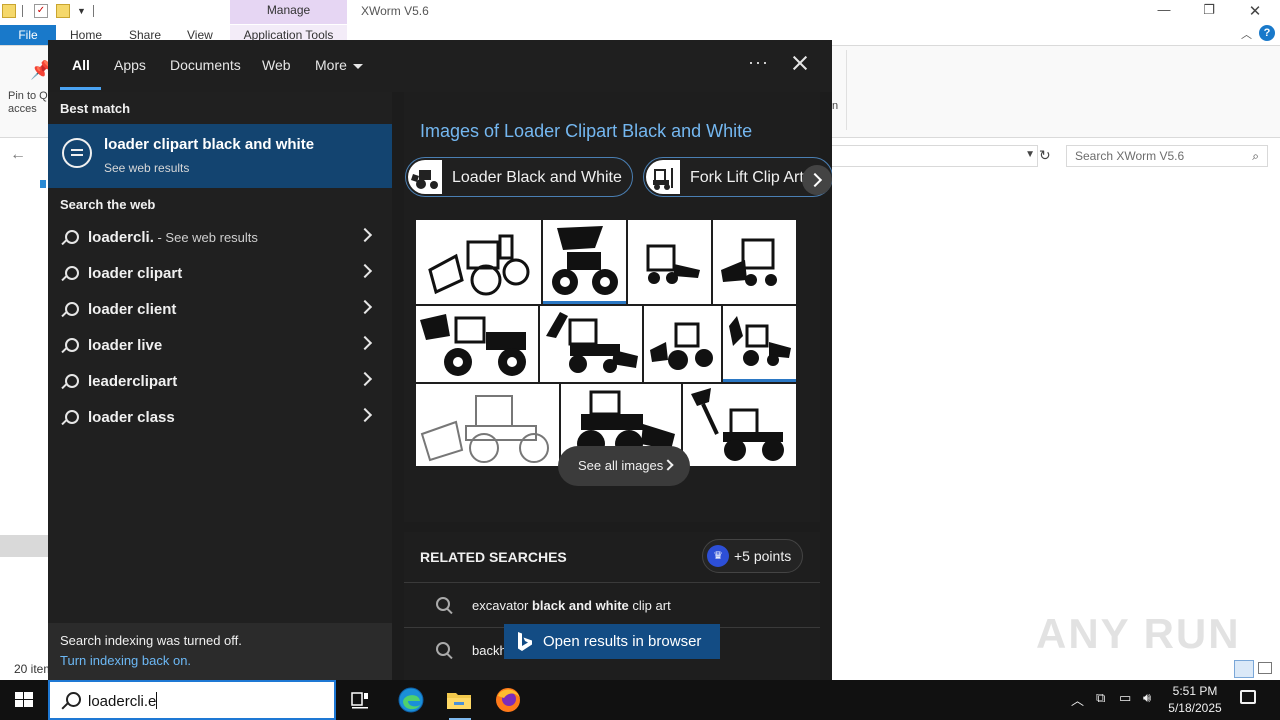  What do you see at coordinates (1195, 700) in the screenshot?
I see `system-clock: 5:51 PM 5/18/2025` at bounding box center [1195, 700].